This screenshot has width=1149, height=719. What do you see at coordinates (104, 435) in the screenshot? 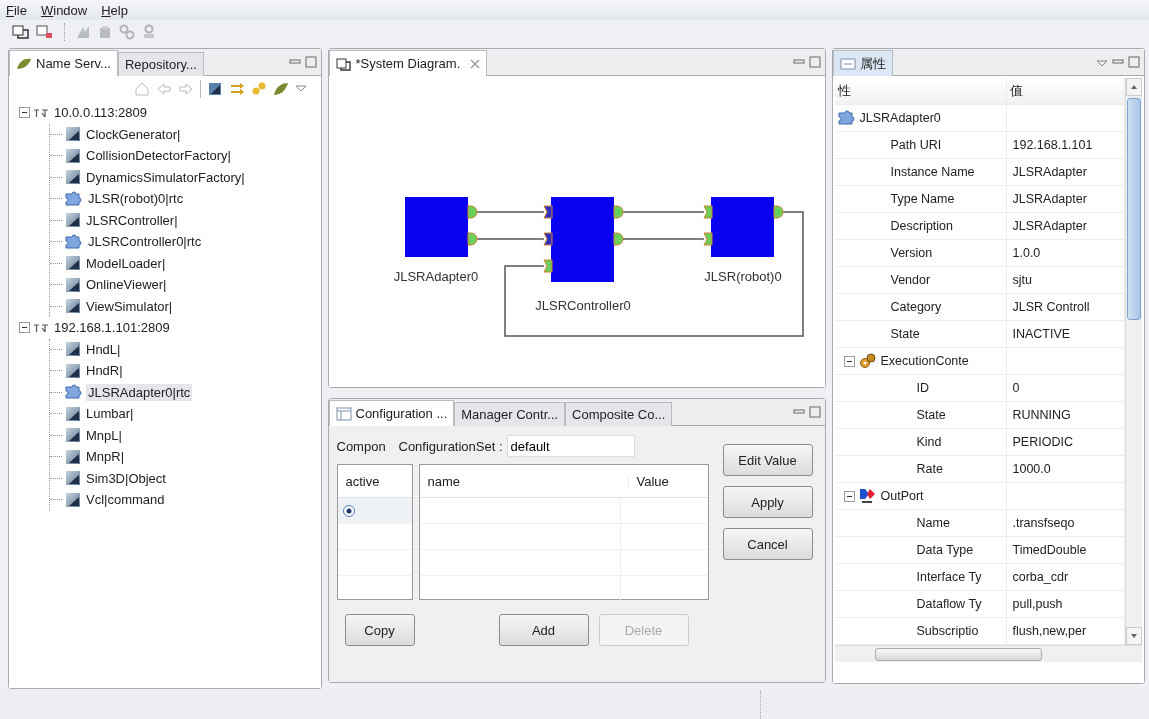
I see `tree-item: MnpL|` at bounding box center [104, 435].